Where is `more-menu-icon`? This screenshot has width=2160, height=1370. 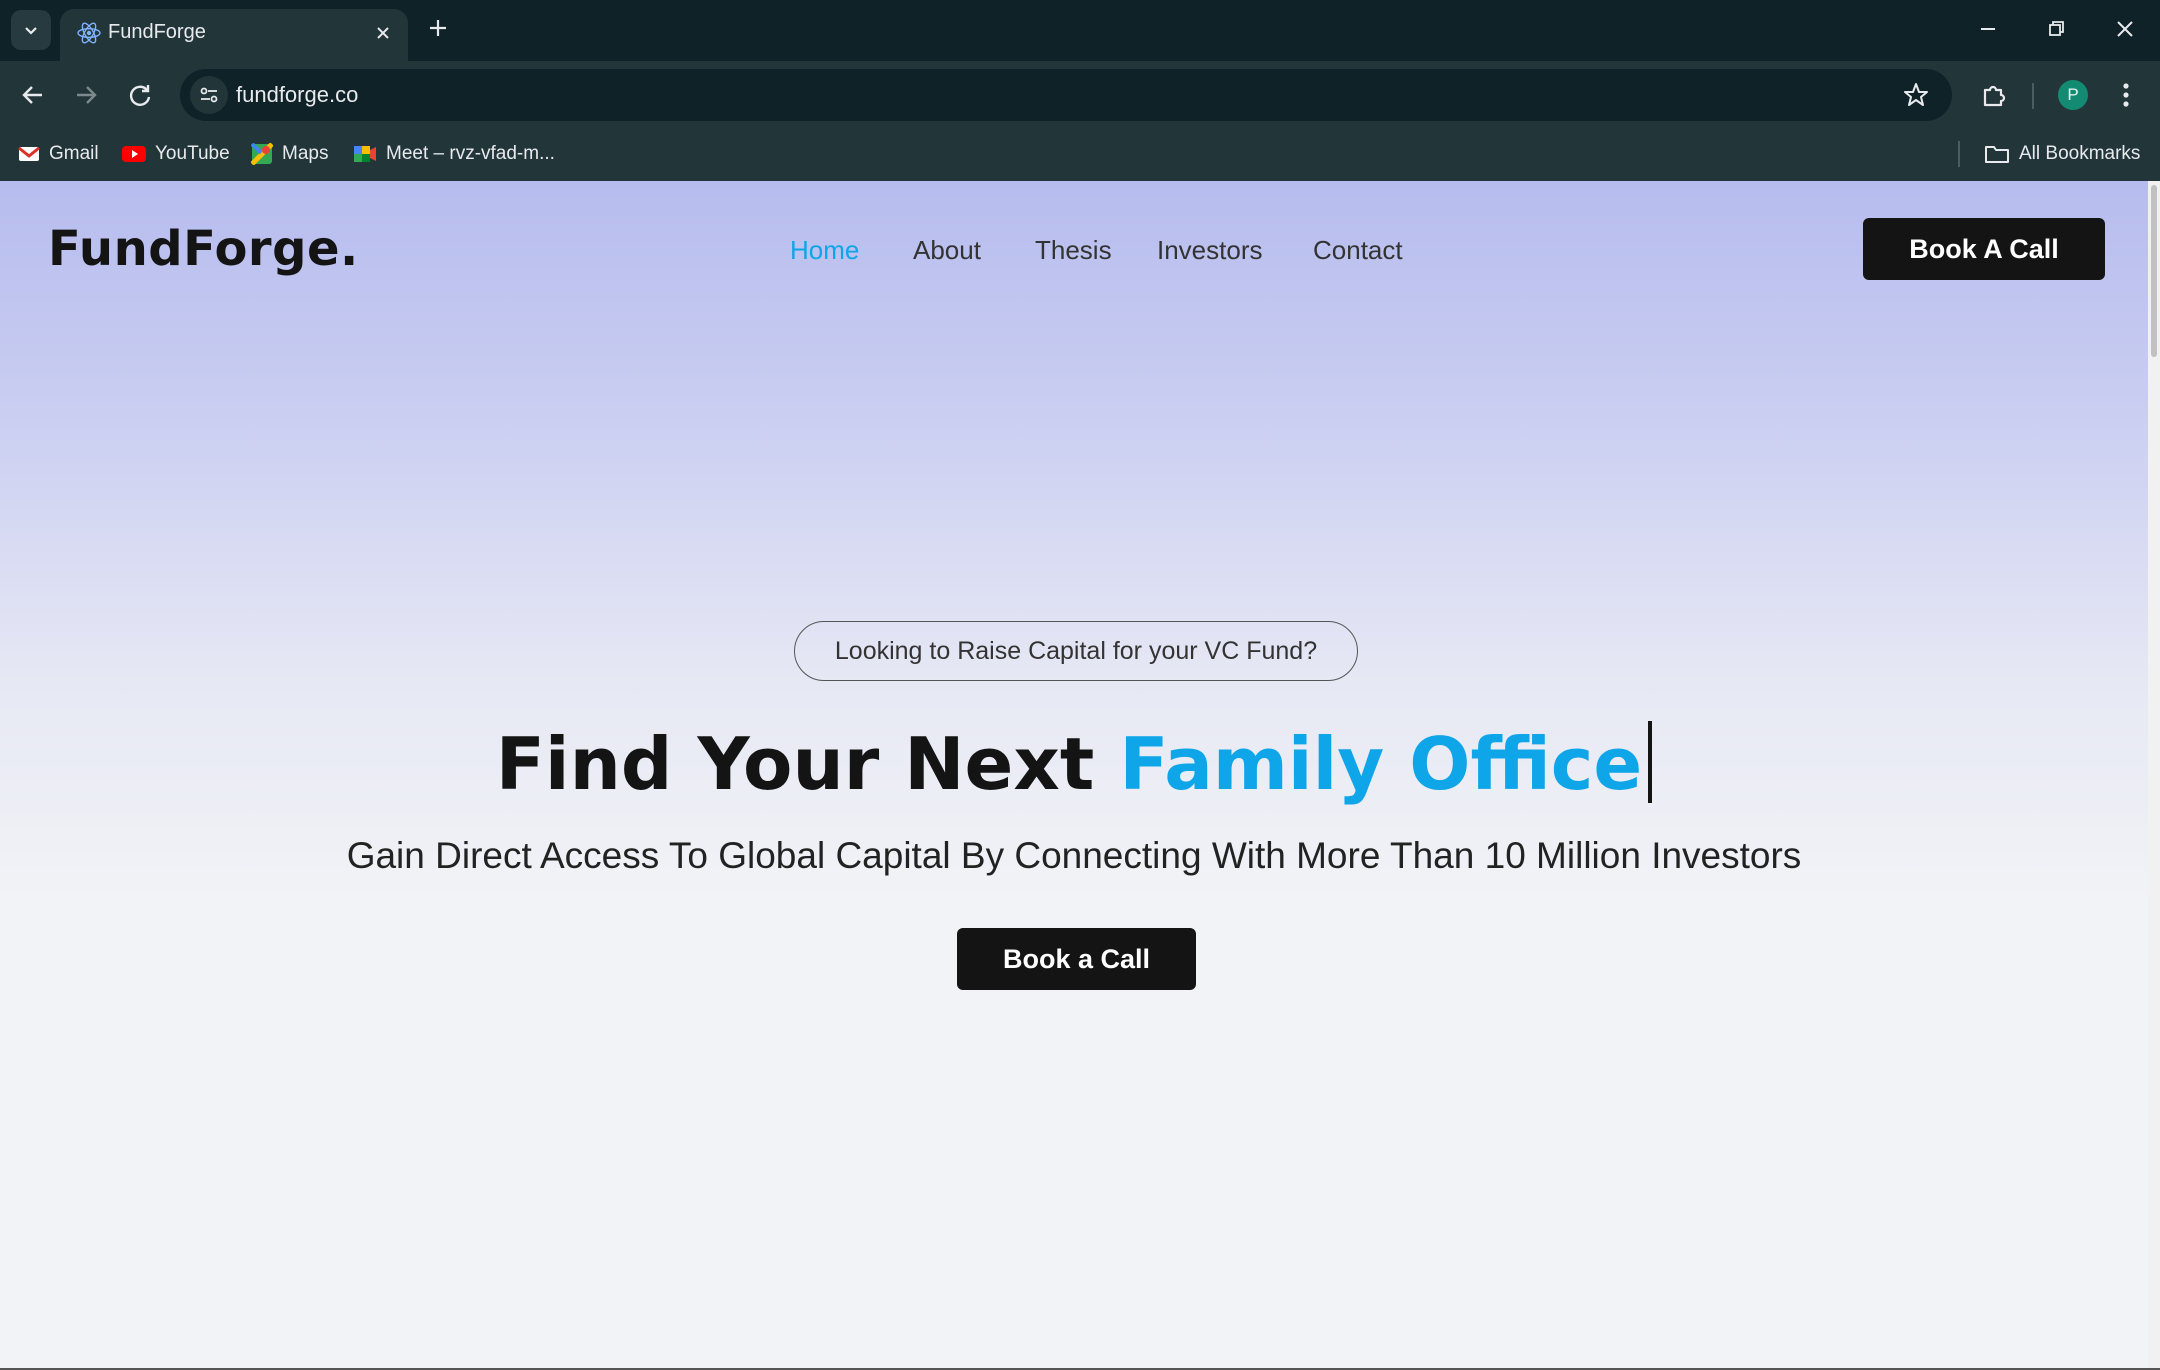 more-menu-icon is located at coordinates (2126, 95).